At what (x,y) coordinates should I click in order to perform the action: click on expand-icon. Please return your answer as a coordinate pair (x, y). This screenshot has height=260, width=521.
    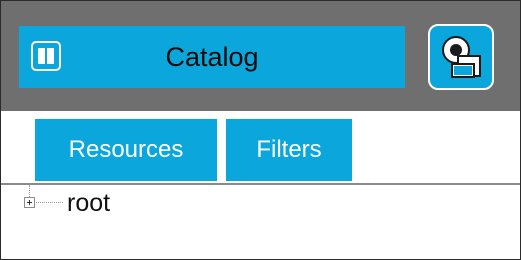
    Looking at the image, I should click on (29, 202).